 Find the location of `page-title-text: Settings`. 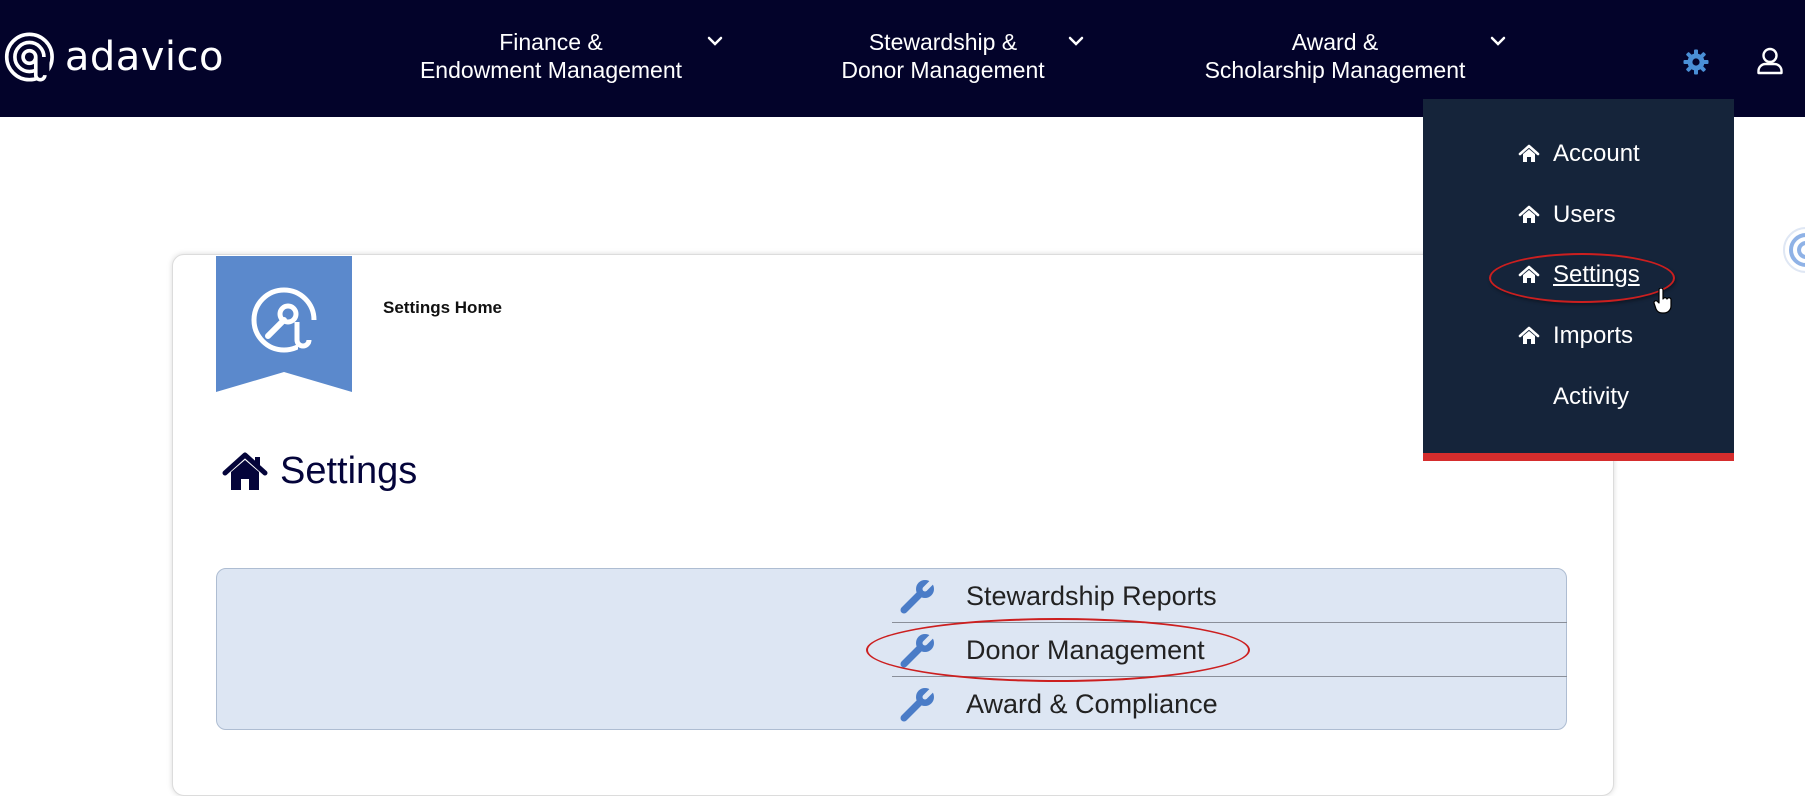

page-title-text: Settings is located at coordinates (349, 471).